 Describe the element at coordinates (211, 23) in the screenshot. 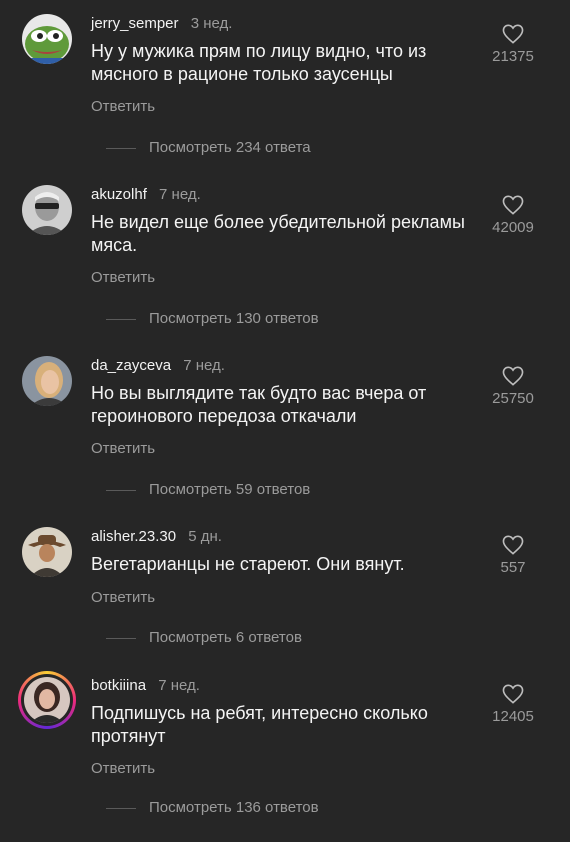

I see `timestamp: 3 нед.` at that location.